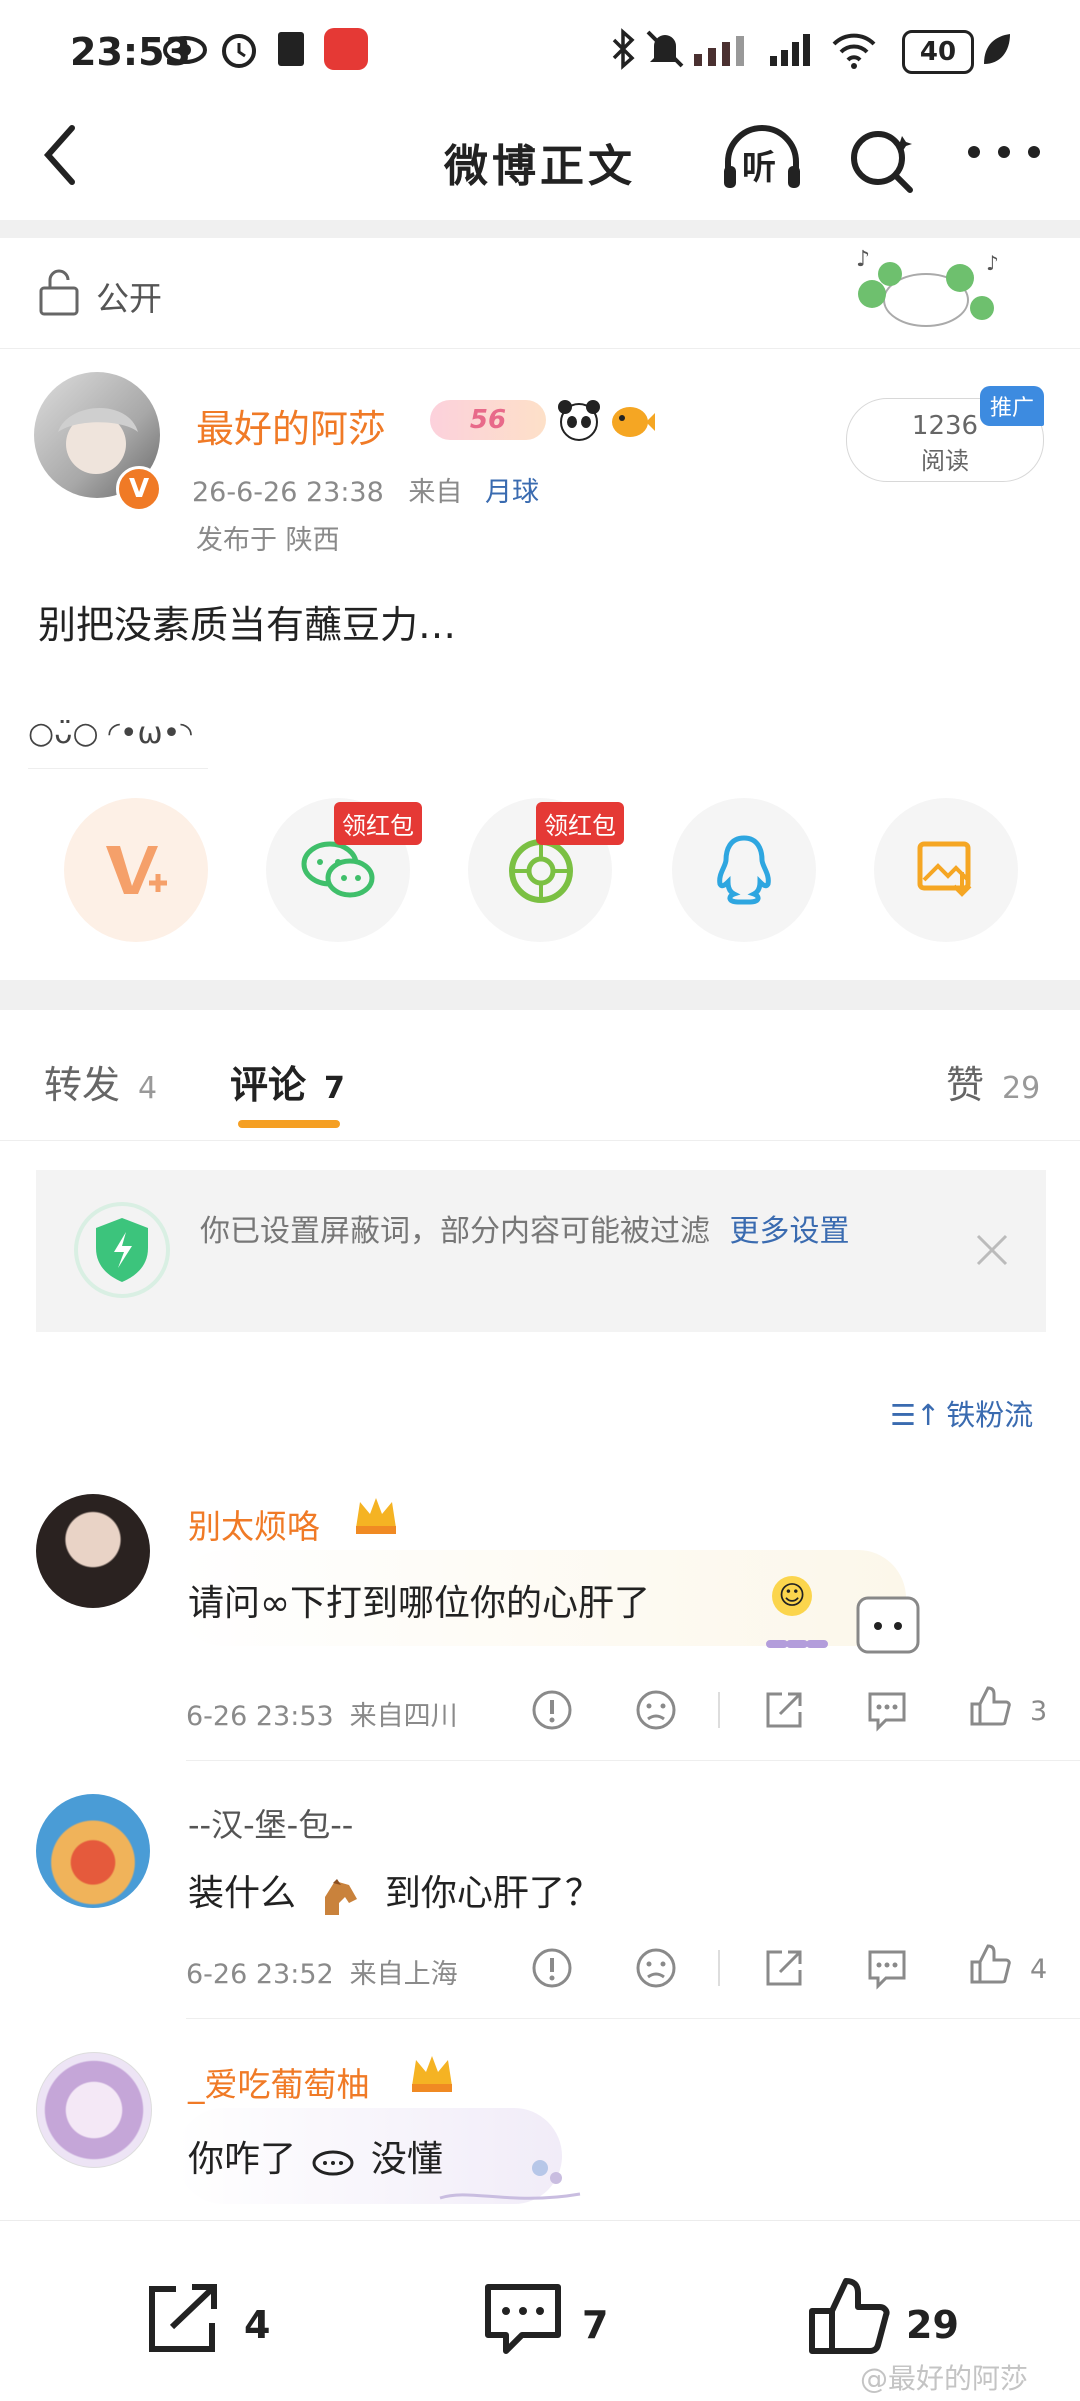 Image resolution: width=1080 pixels, height=2401 pixels. What do you see at coordinates (944, 2378) in the screenshot?
I see `watermark: @最好的阿莎` at bounding box center [944, 2378].